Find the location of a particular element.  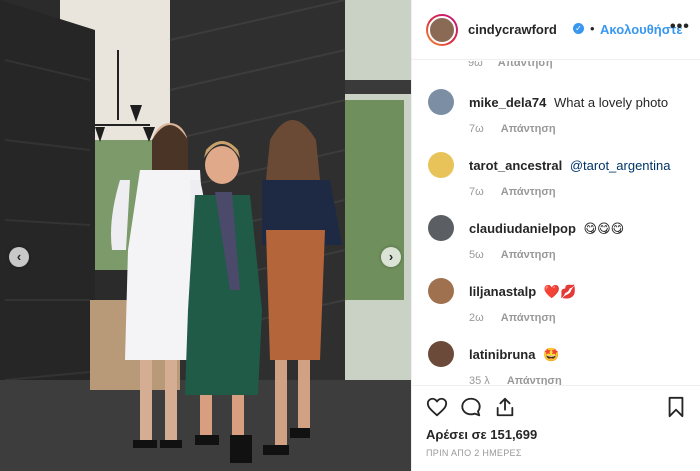

comment-text: latinibruna 🤩 is located at coordinates (514, 355).